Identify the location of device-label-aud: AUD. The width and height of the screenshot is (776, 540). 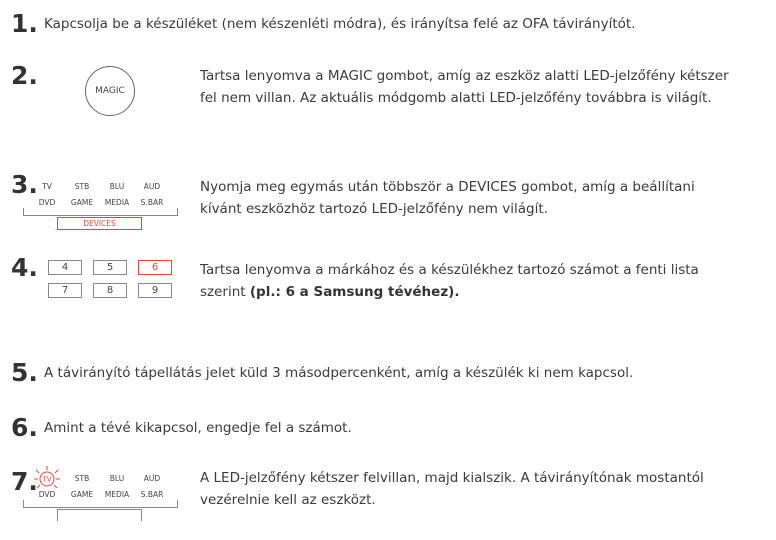
(152, 186).